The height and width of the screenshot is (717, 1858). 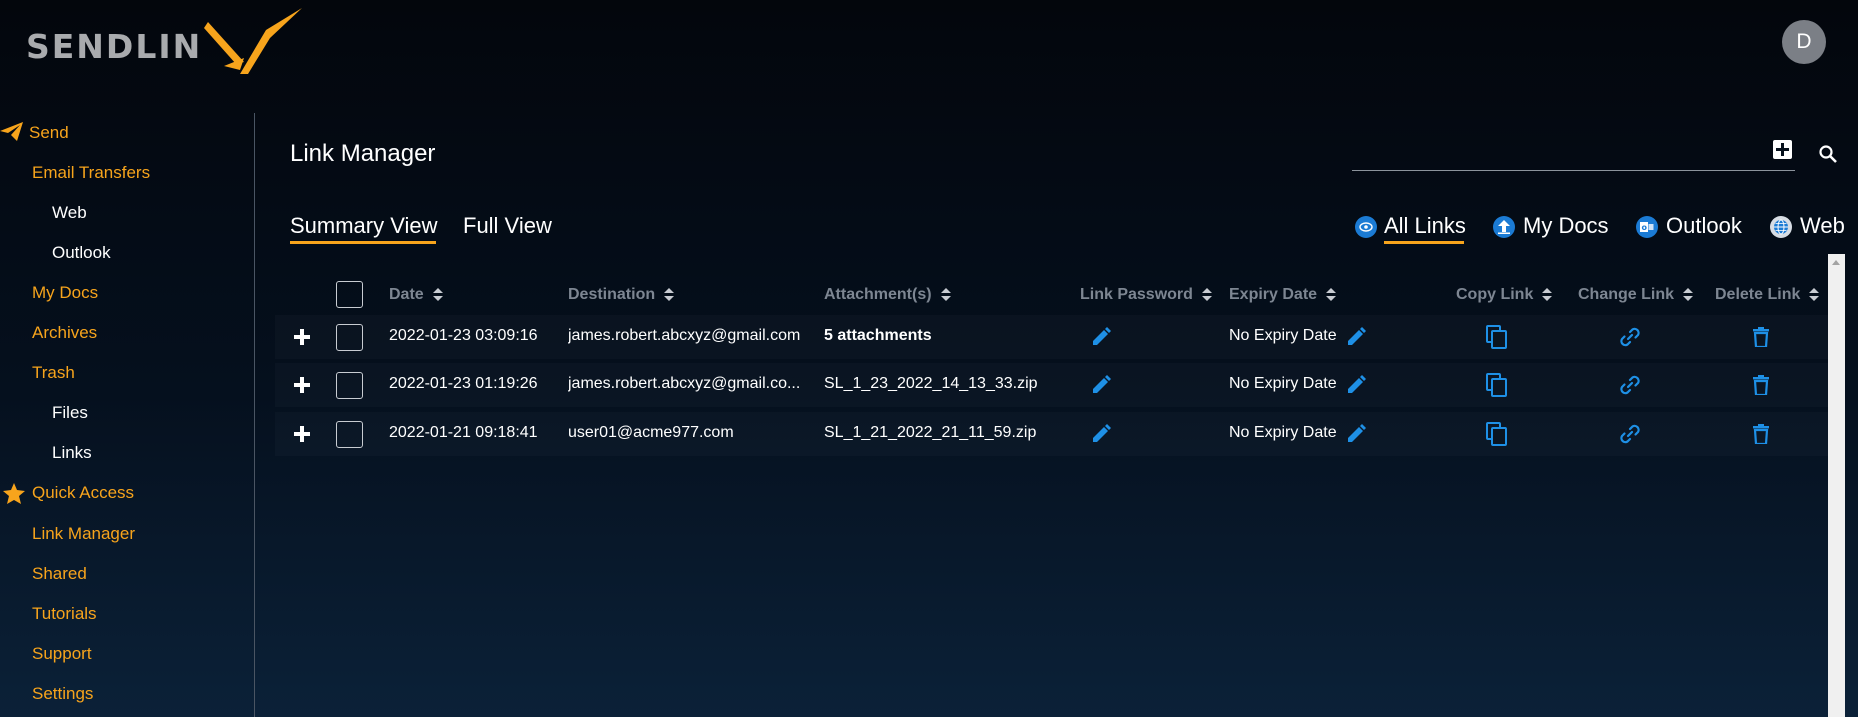 What do you see at coordinates (11, 131) in the screenshot?
I see `send-icon` at bounding box center [11, 131].